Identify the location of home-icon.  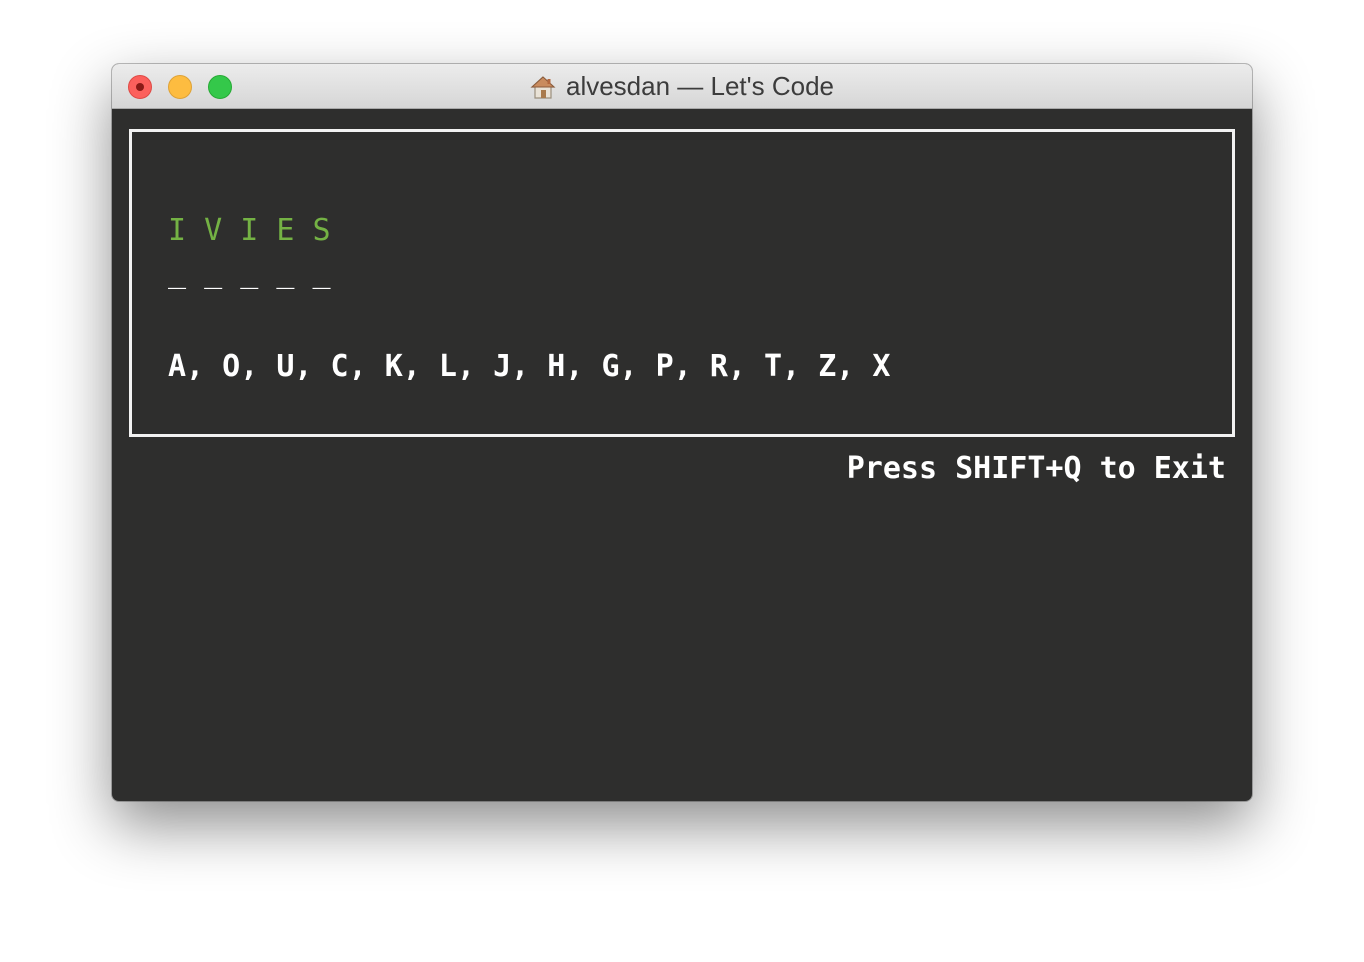
(543, 87).